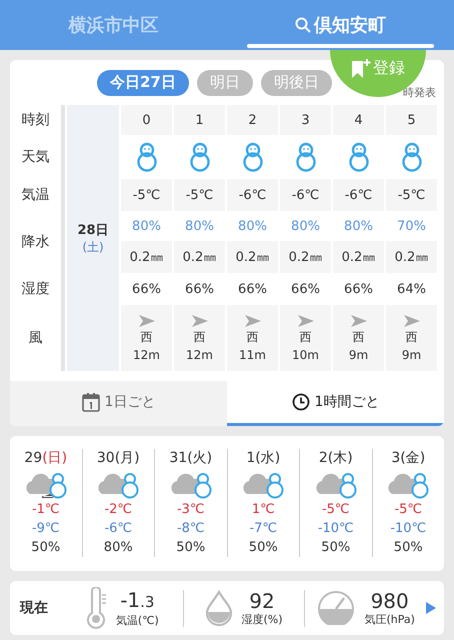  I want to click on low-temperature: -9℃, so click(46, 529).